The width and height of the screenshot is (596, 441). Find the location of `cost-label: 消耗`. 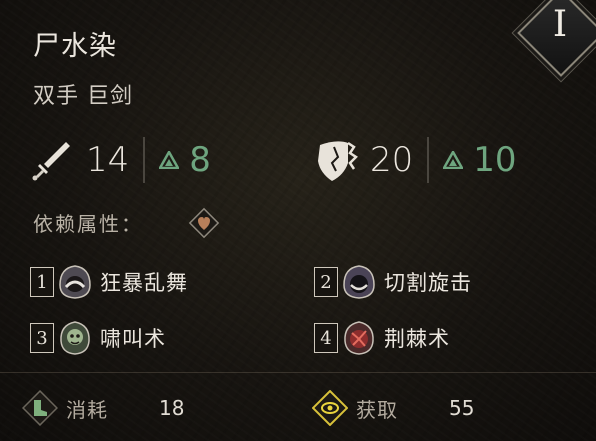

cost-label: 消耗 is located at coordinates (87, 409).